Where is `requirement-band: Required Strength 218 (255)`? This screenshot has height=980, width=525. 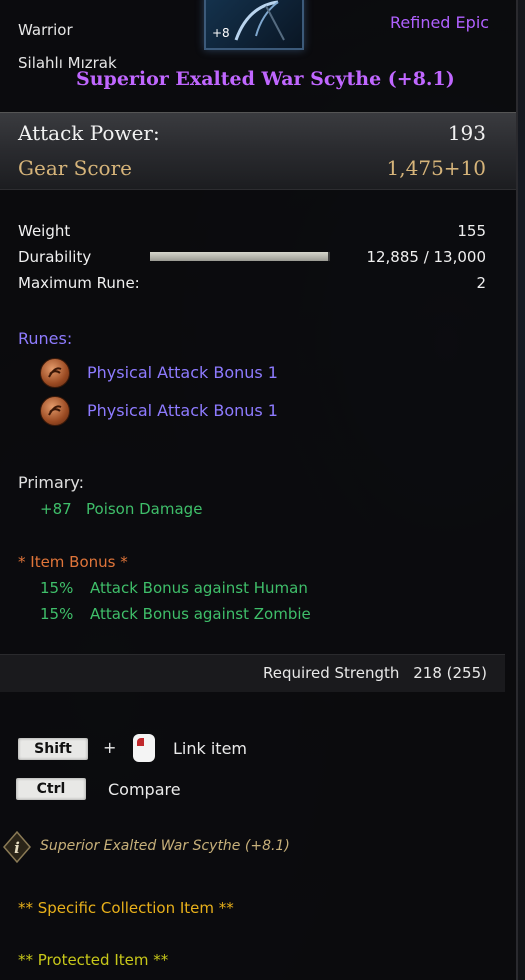 requirement-band: Required Strength 218 (255) is located at coordinates (252, 673).